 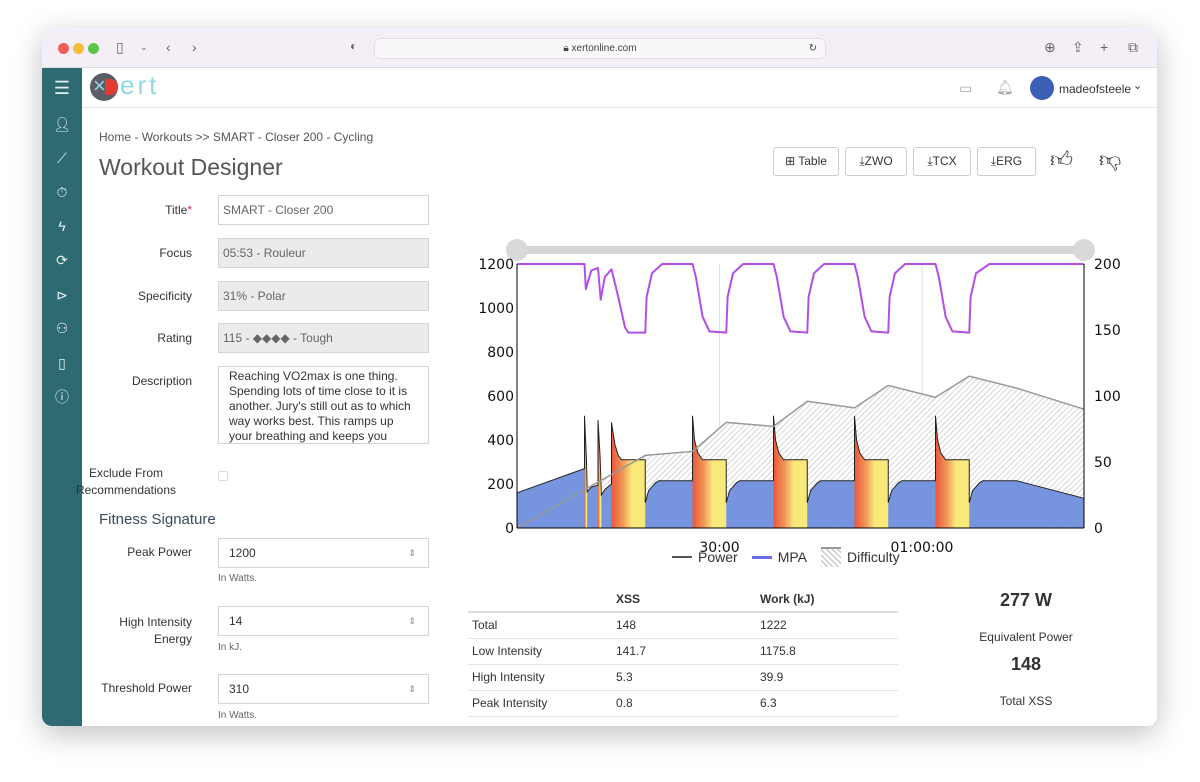 I want to click on phone-icon: ▯, so click(x=62, y=363).